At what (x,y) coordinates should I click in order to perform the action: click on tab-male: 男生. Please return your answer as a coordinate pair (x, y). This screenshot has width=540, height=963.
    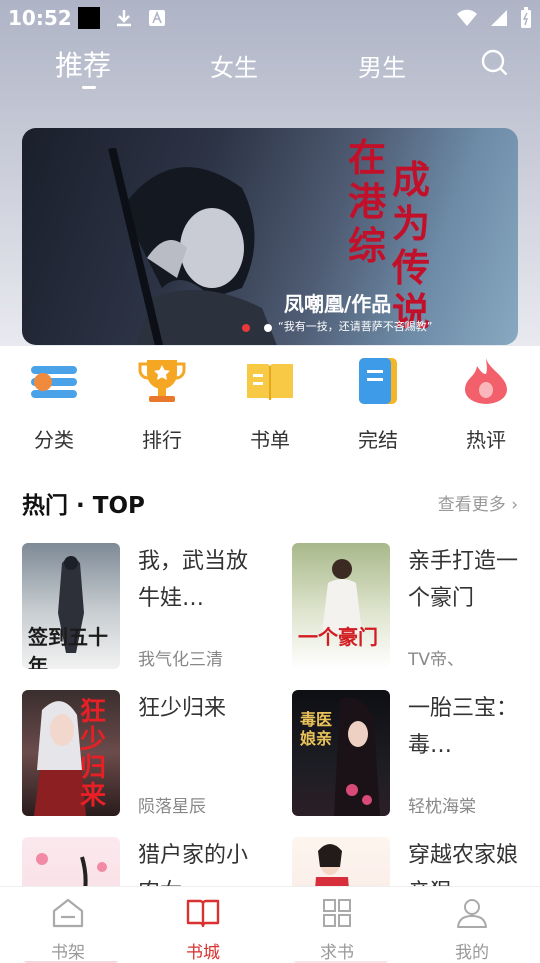
    Looking at the image, I should click on (382, 65).